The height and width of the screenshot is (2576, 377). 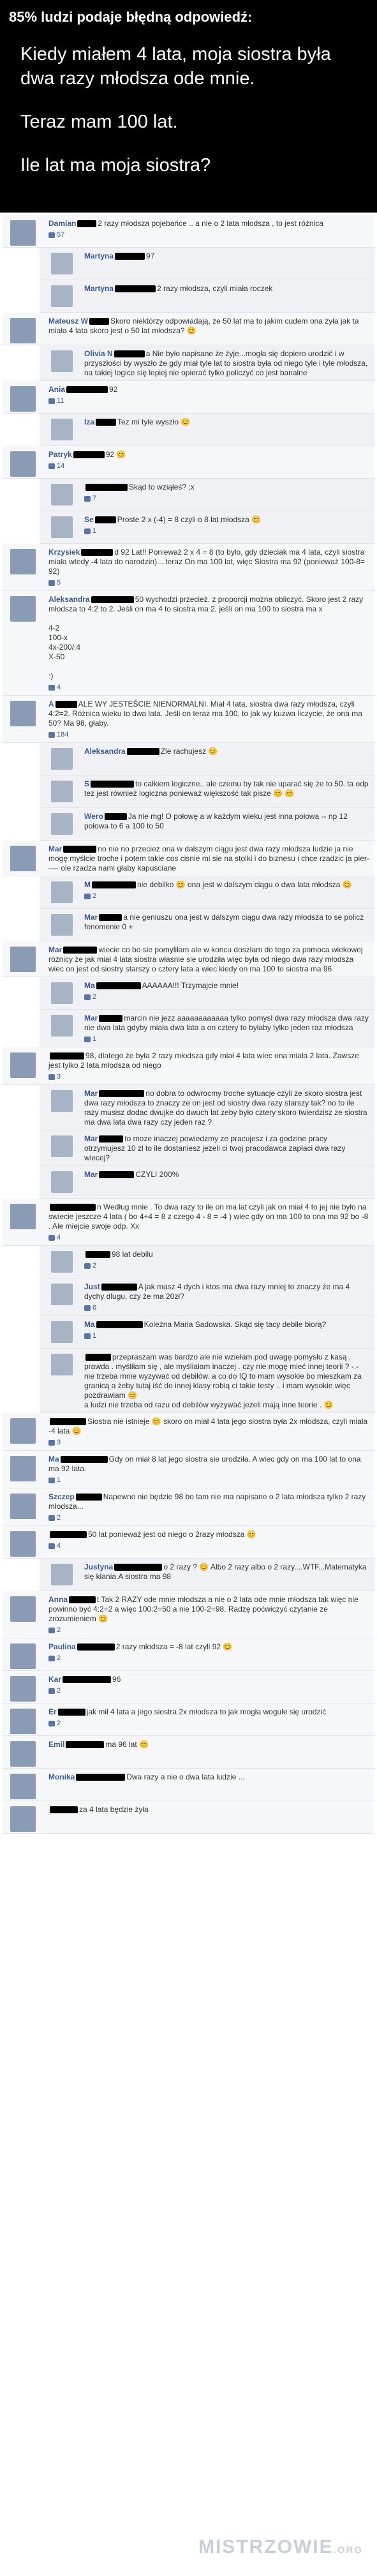 What do you see at coordinates (92, 1286) in the screenshot?
I see `comment-author: Just` at bounding box center [92, 1286].